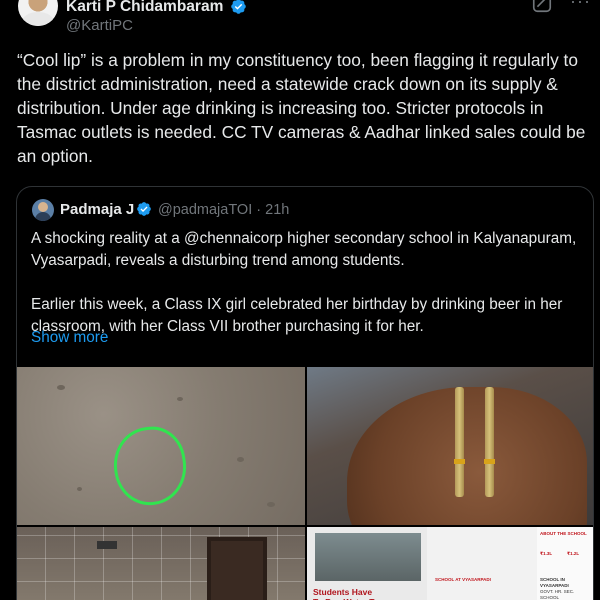  I want to click on grok-icon, so click(542, 7).